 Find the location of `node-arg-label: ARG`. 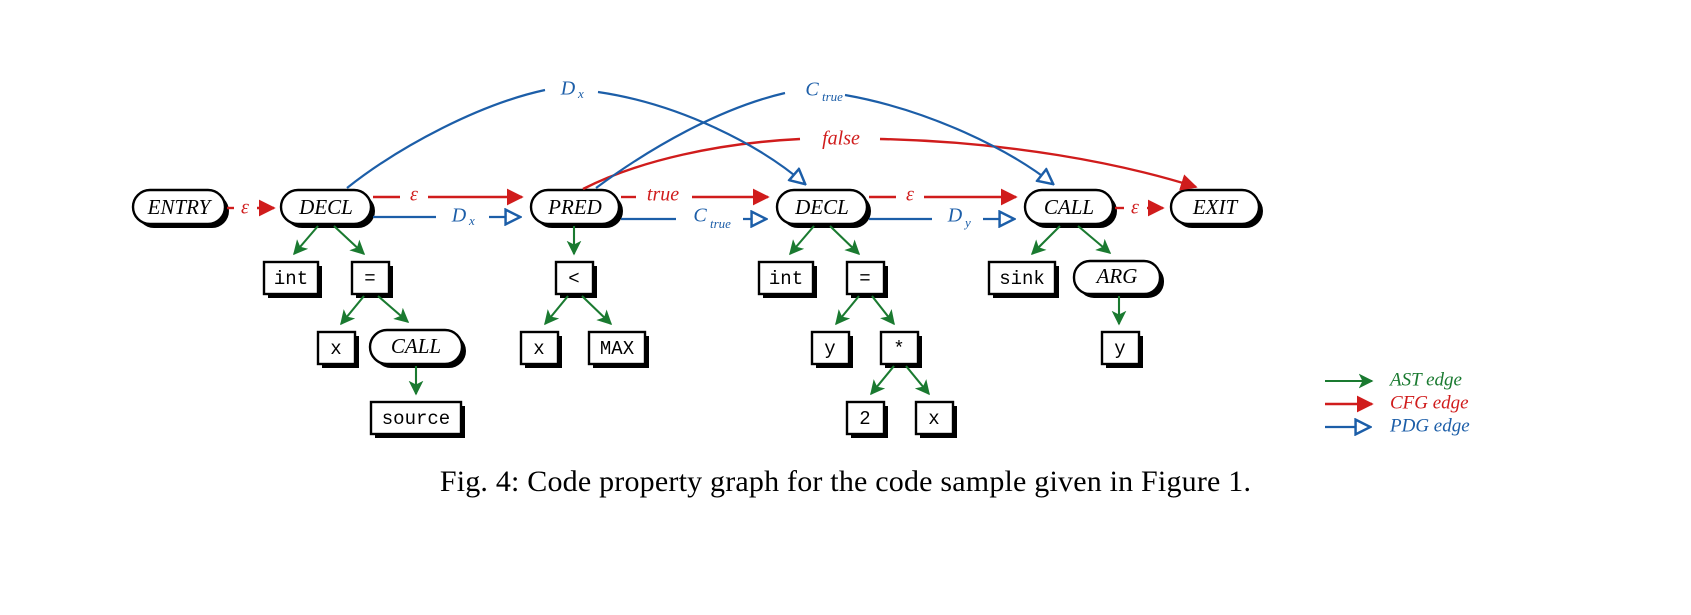

node-arg-label: ARG is located at coordinates (1116, 276).